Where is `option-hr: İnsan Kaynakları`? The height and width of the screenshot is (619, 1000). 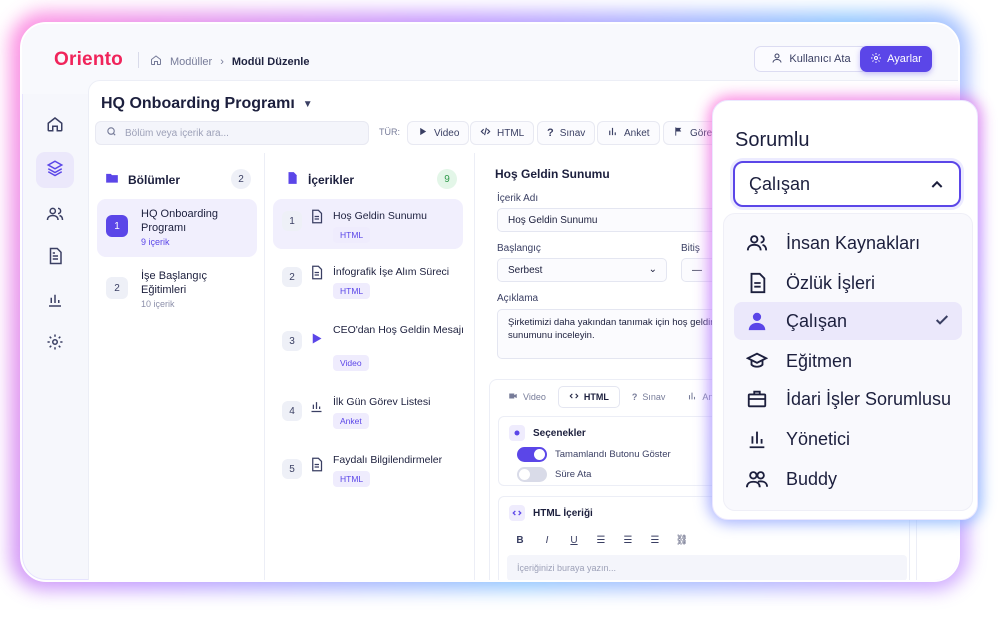
option-hr: İnsan Kaynakları is located at coordinates (848, 243).